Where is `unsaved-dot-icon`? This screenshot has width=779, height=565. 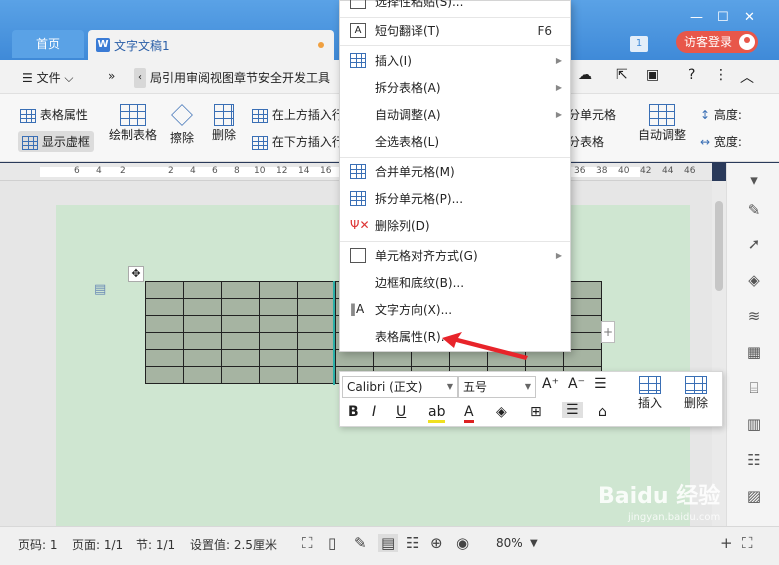
unsaved-dot-icon is located at coordinates (321, 45).